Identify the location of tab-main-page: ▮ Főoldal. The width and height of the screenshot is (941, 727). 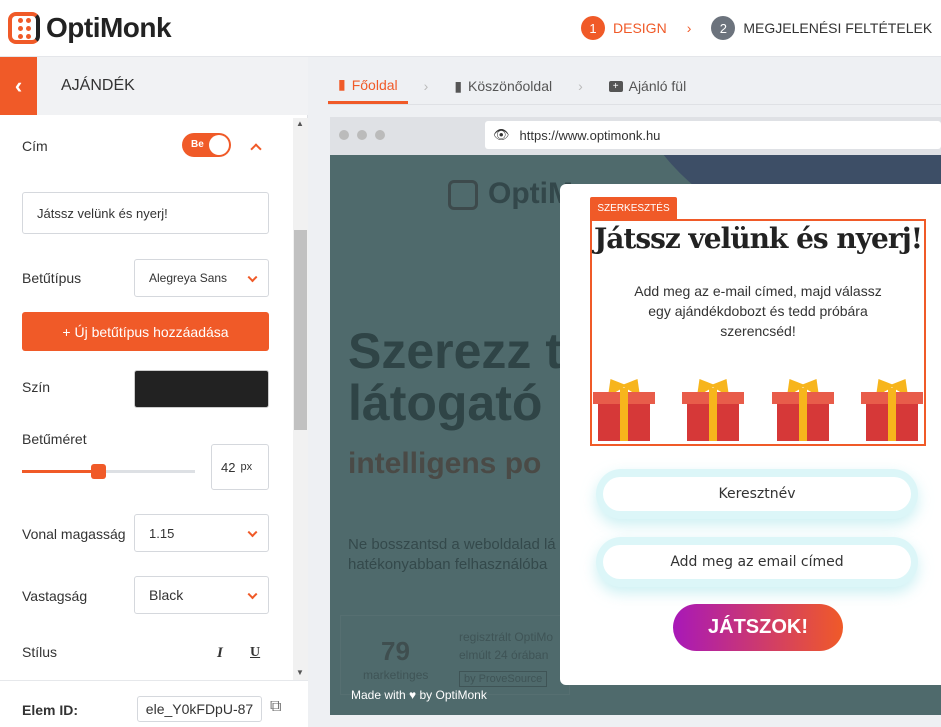
(368, 86).